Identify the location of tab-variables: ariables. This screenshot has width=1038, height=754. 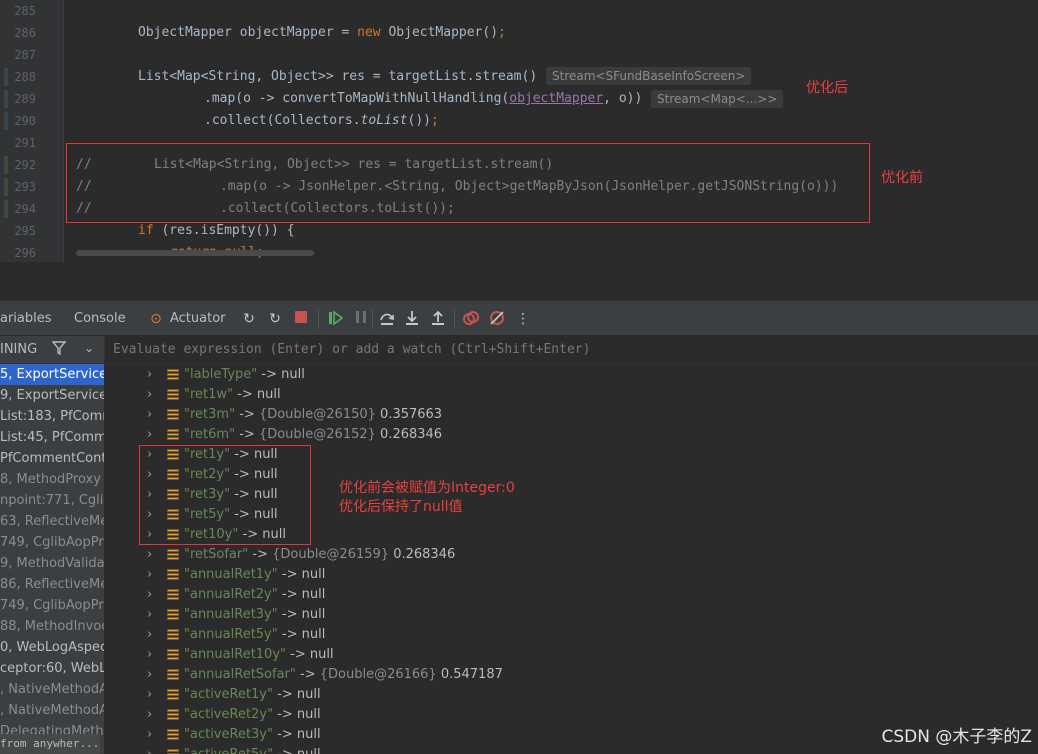
(26, 319).